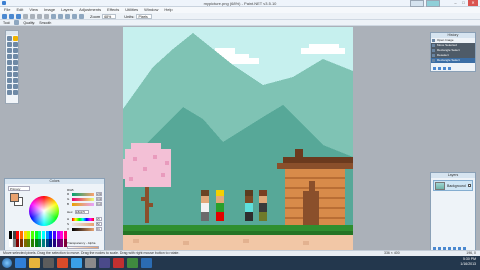  Describe the element at coordinates (48, 263) in the screenshot. I see `media-player-icon` at that location.